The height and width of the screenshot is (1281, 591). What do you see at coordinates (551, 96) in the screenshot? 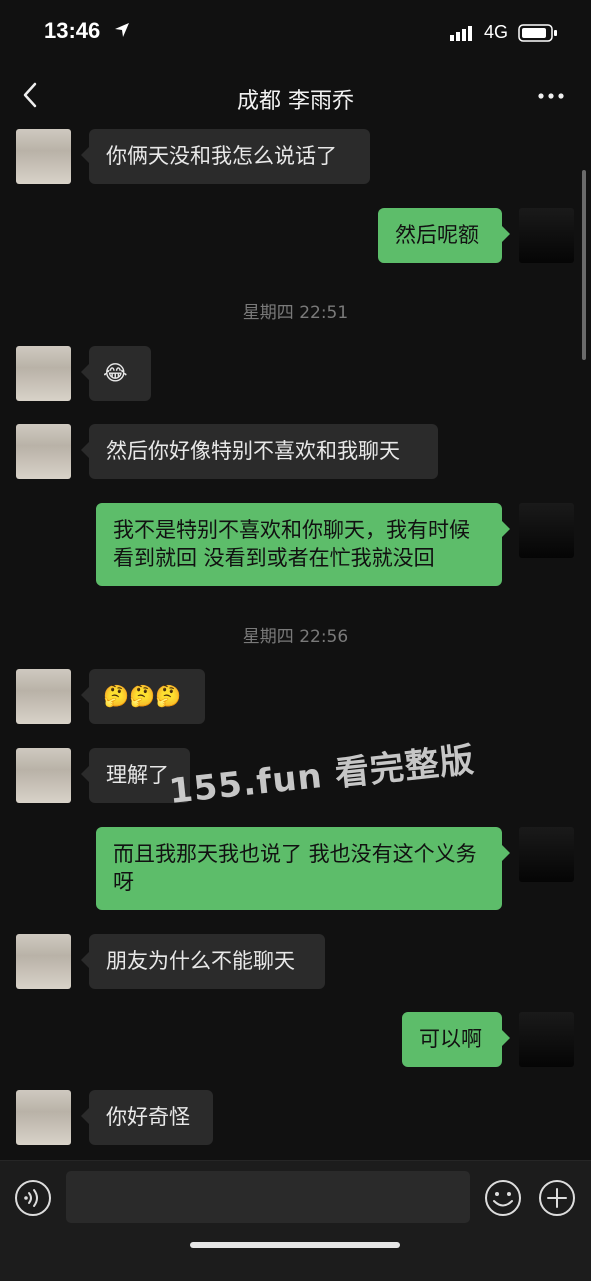
I see `more-options-icon` at bounding box center [551, 96].